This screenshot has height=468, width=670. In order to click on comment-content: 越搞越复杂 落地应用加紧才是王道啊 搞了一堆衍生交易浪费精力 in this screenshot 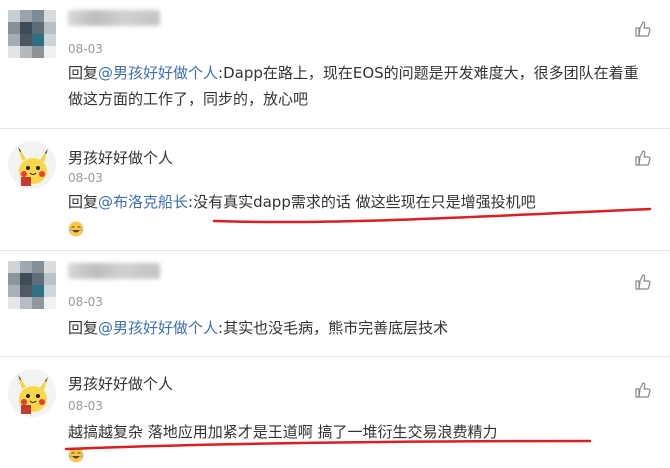, I will do `click(283, 432)`.